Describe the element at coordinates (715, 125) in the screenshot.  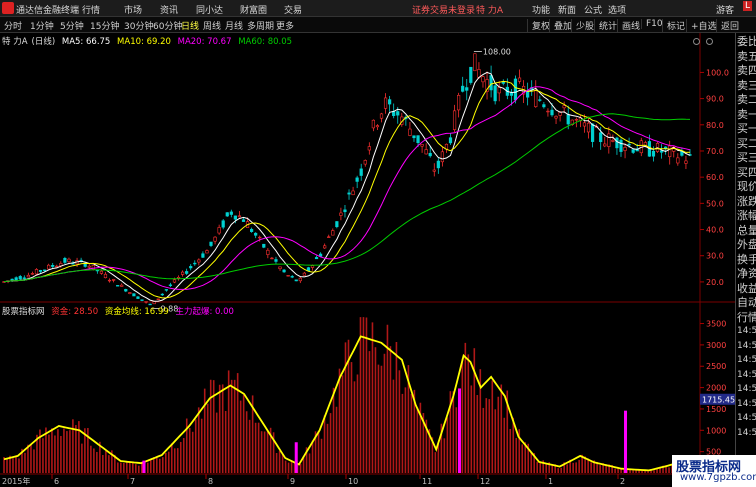
I see `y-tick-label: 80.0` at that location.